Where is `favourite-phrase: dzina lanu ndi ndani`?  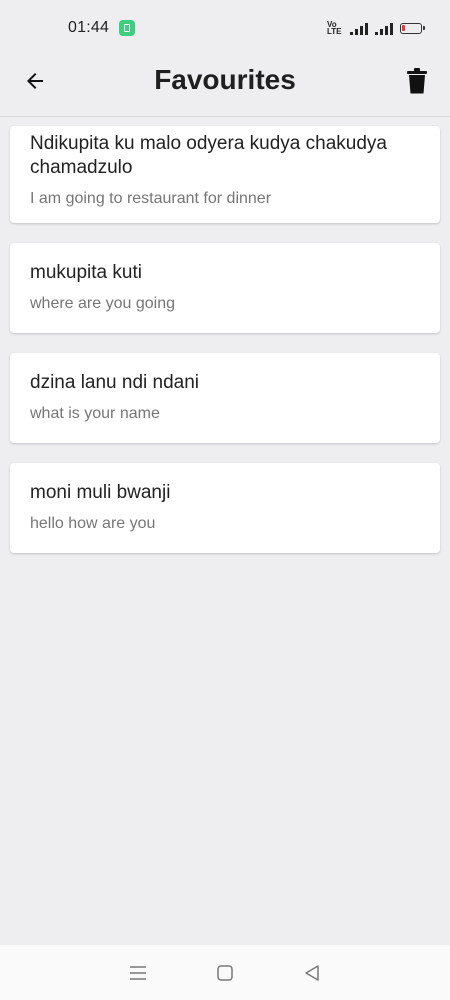
favourite-phrase: dzina lanu ndi ndani is located at coordinates (115, 382).